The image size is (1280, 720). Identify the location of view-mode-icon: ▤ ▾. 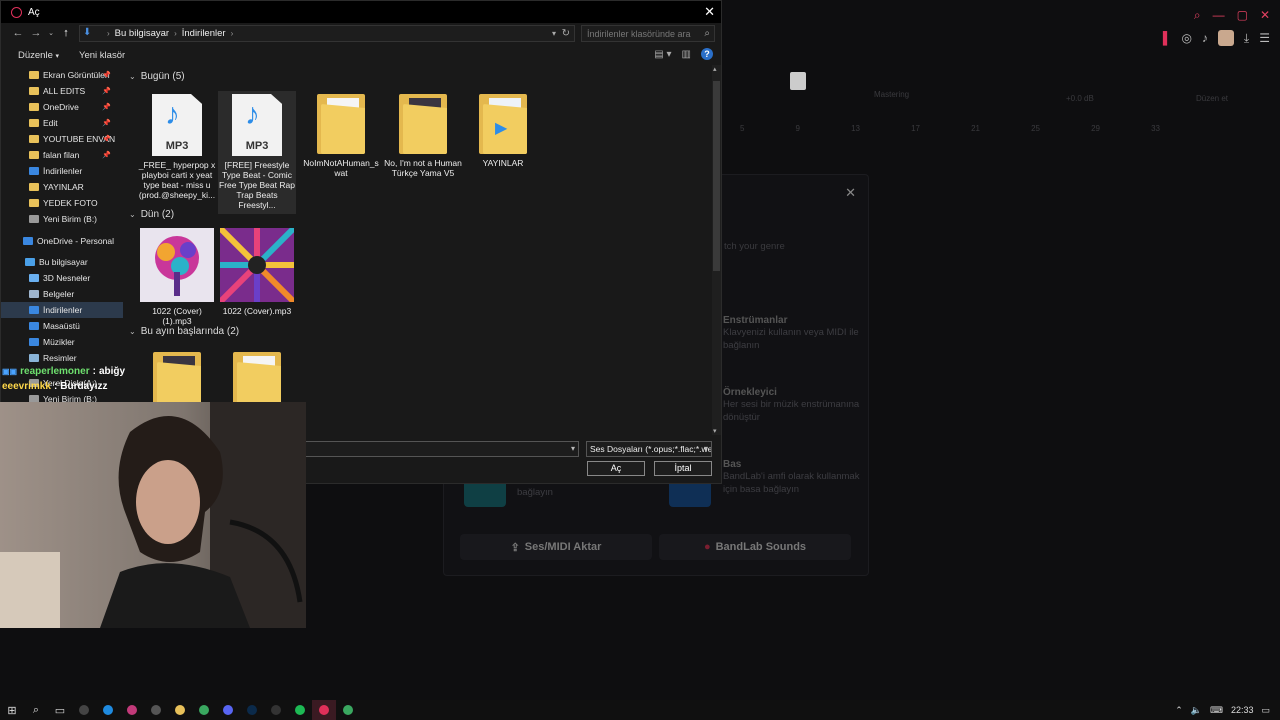
(662, 54).